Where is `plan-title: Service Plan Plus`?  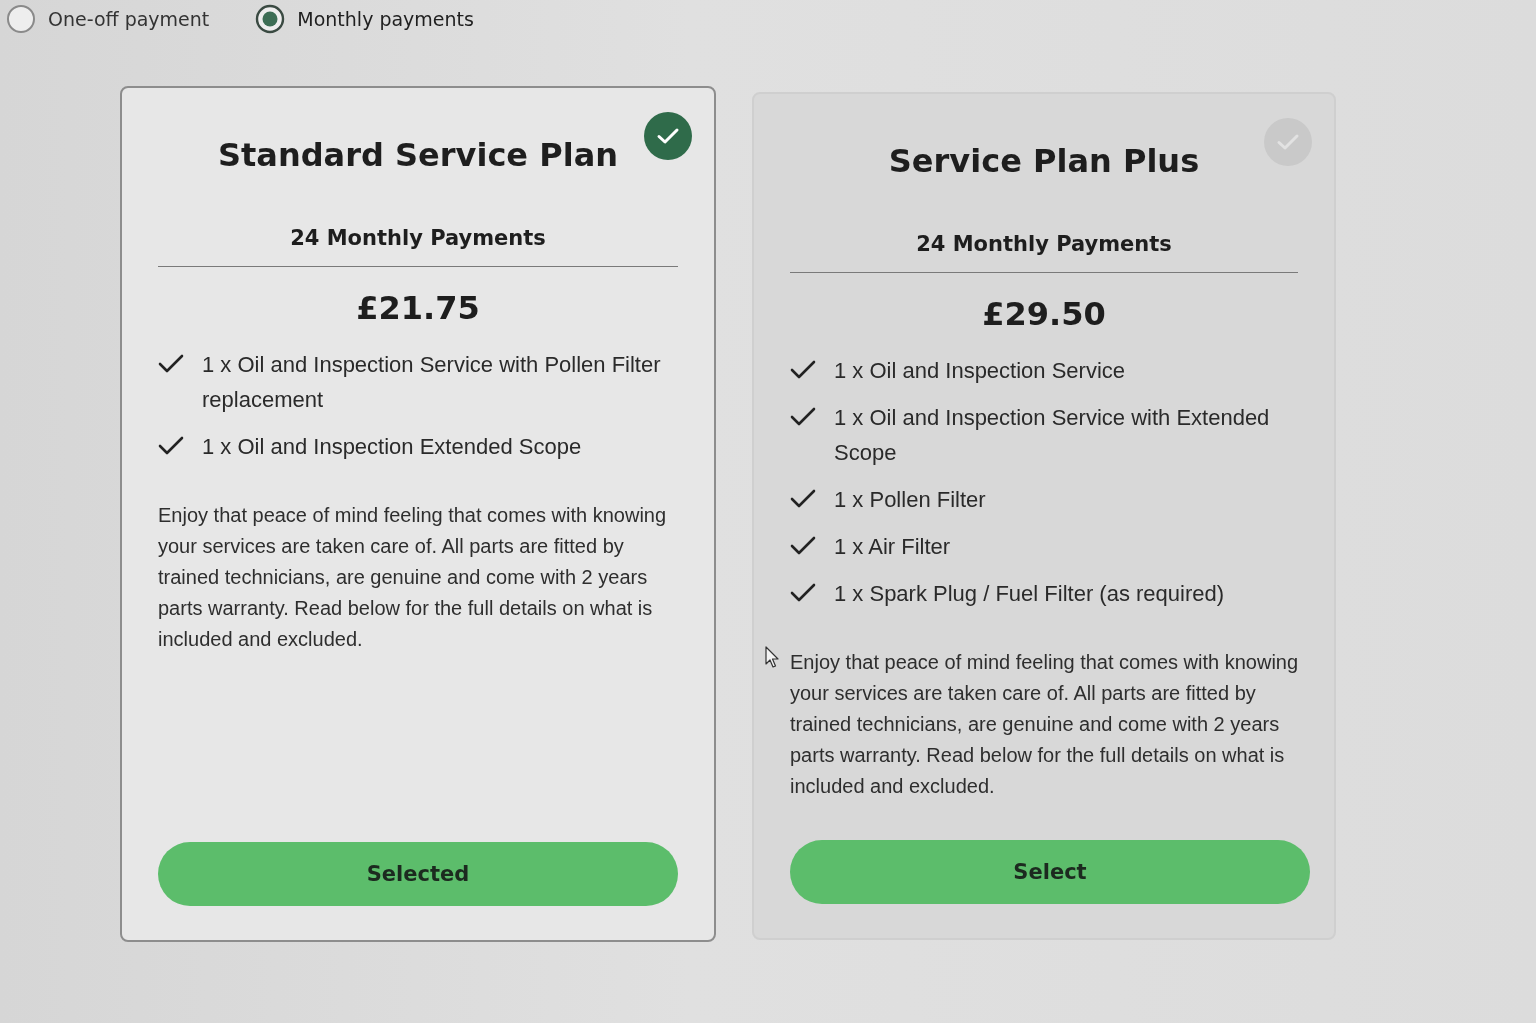
plan-title: Service Plan Plus is located at coordinates (1044, 161).